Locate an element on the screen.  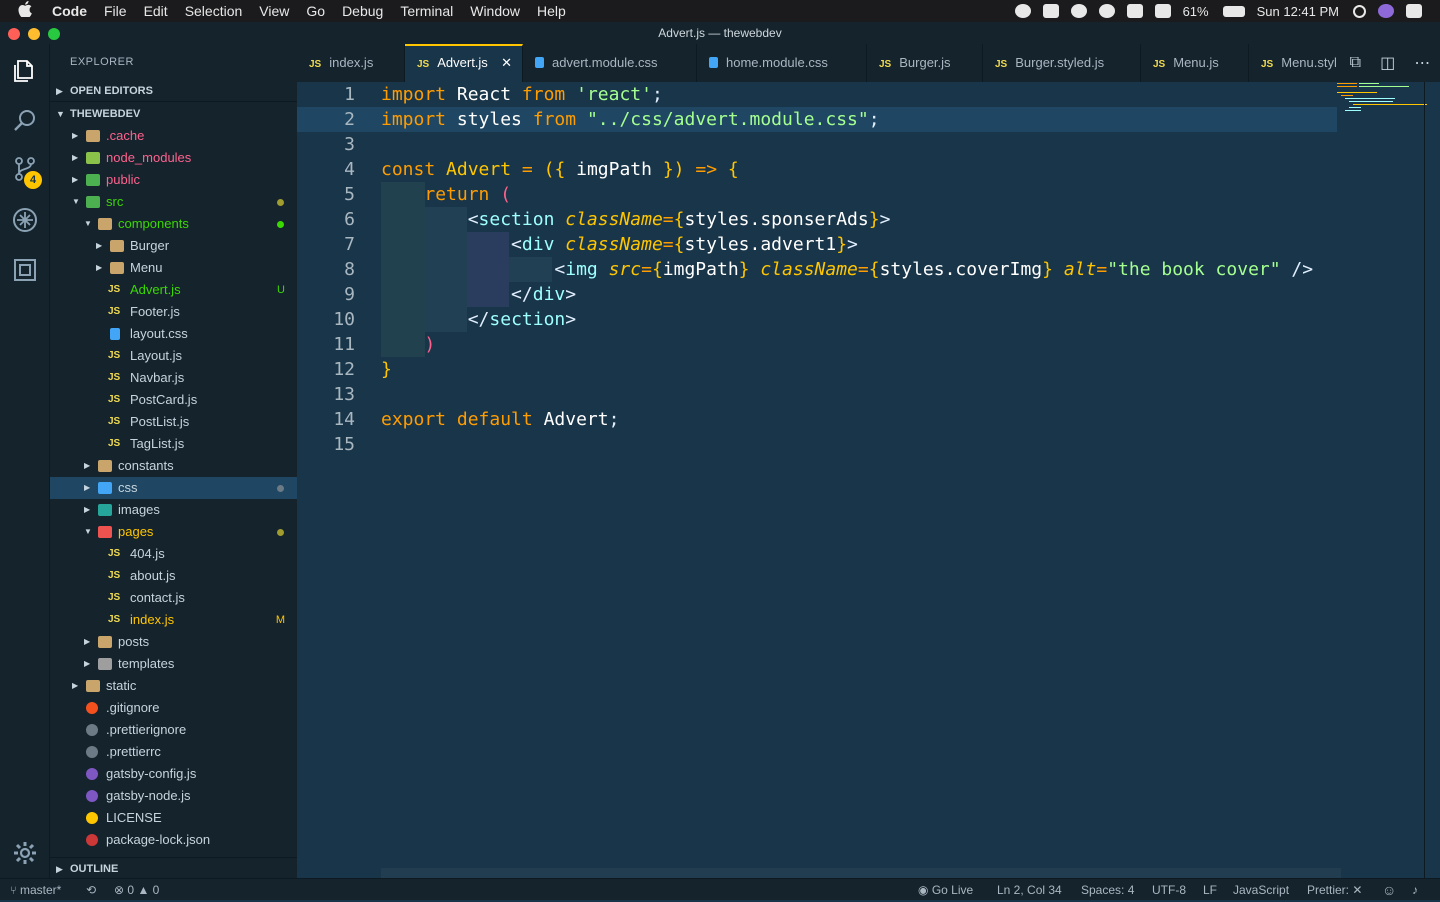
problems-status: ⊗ 0 ▲ 0 is located at coordinates (136, 890).